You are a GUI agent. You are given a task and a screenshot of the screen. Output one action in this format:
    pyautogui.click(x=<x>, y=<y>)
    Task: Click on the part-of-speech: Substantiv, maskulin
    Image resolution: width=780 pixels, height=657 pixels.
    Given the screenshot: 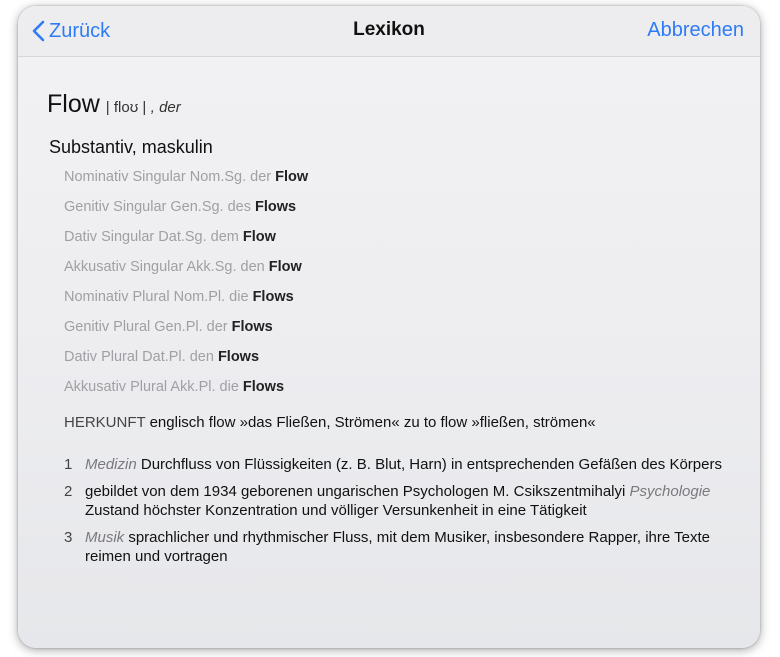 What is the action you would take?
    pyautogui.click(x=131, y=147)
    